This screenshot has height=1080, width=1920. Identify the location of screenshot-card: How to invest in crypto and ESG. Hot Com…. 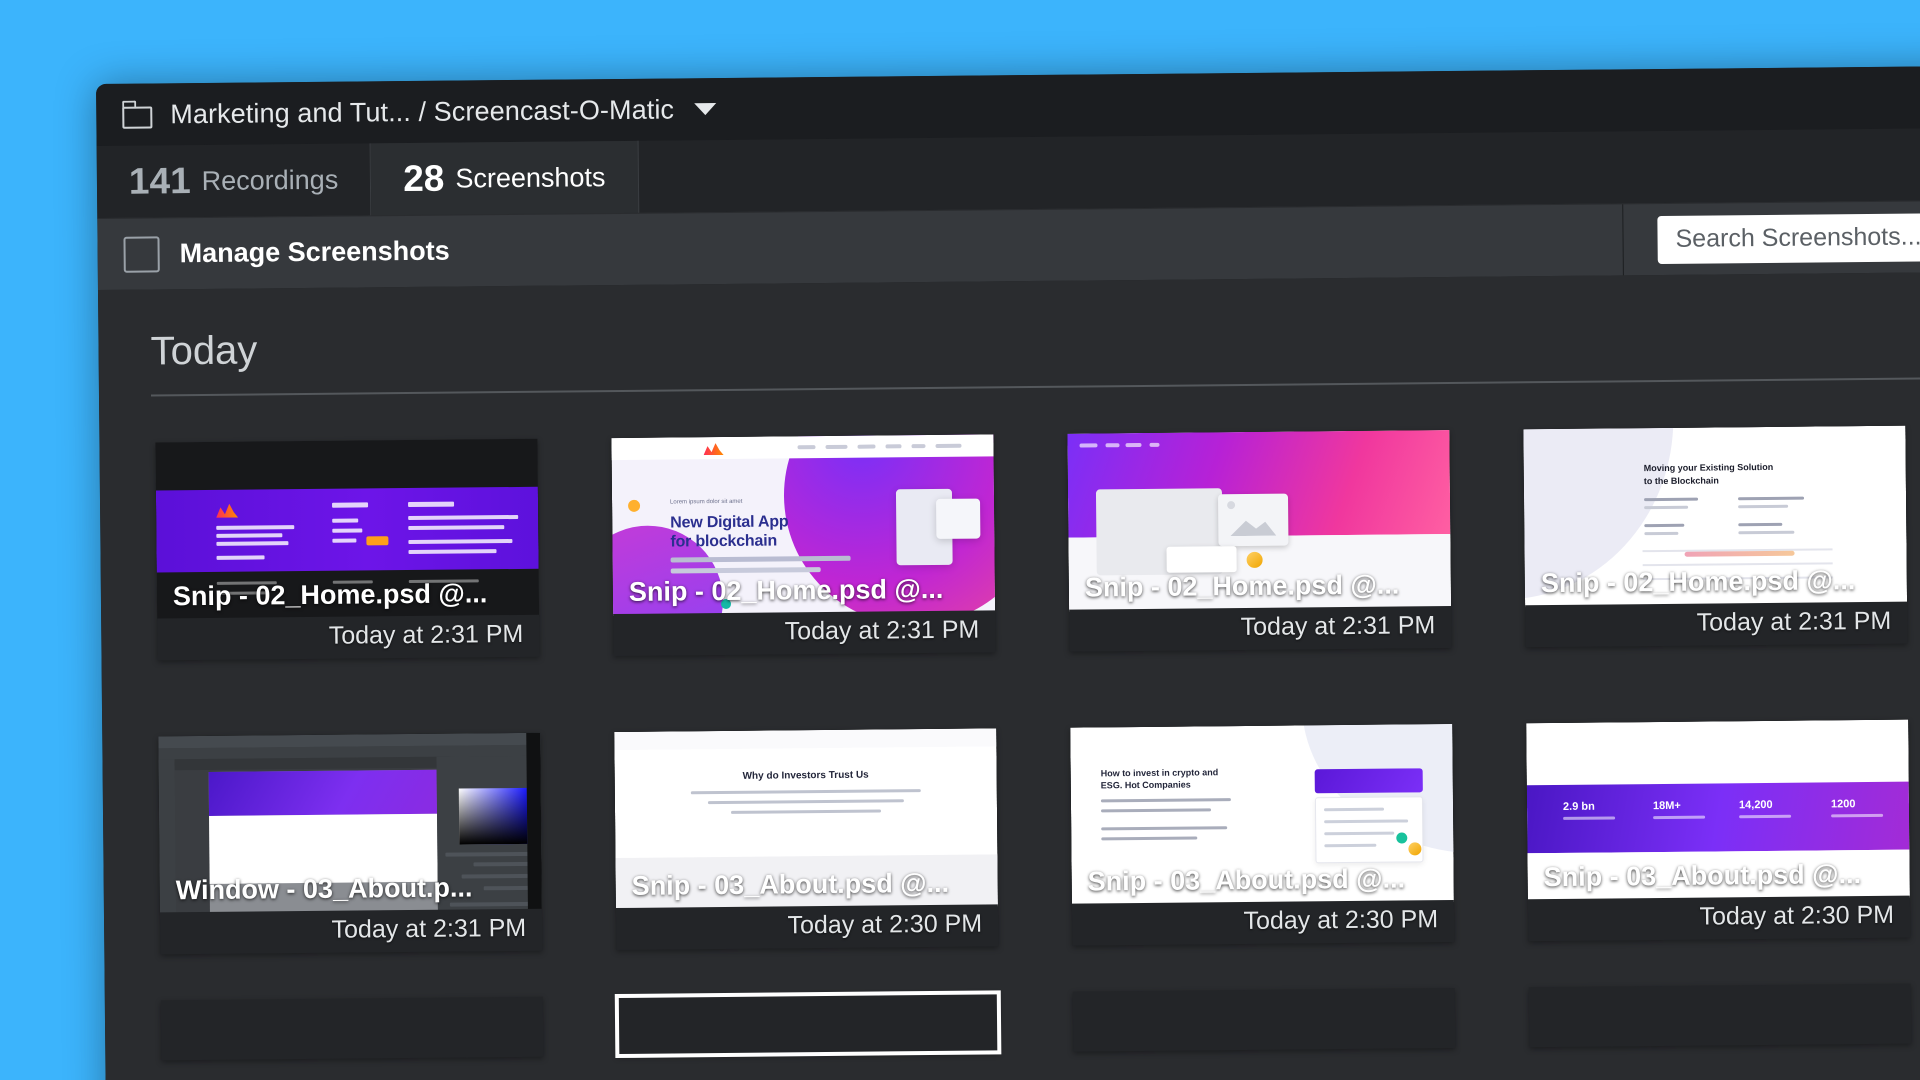
(1262, 835).